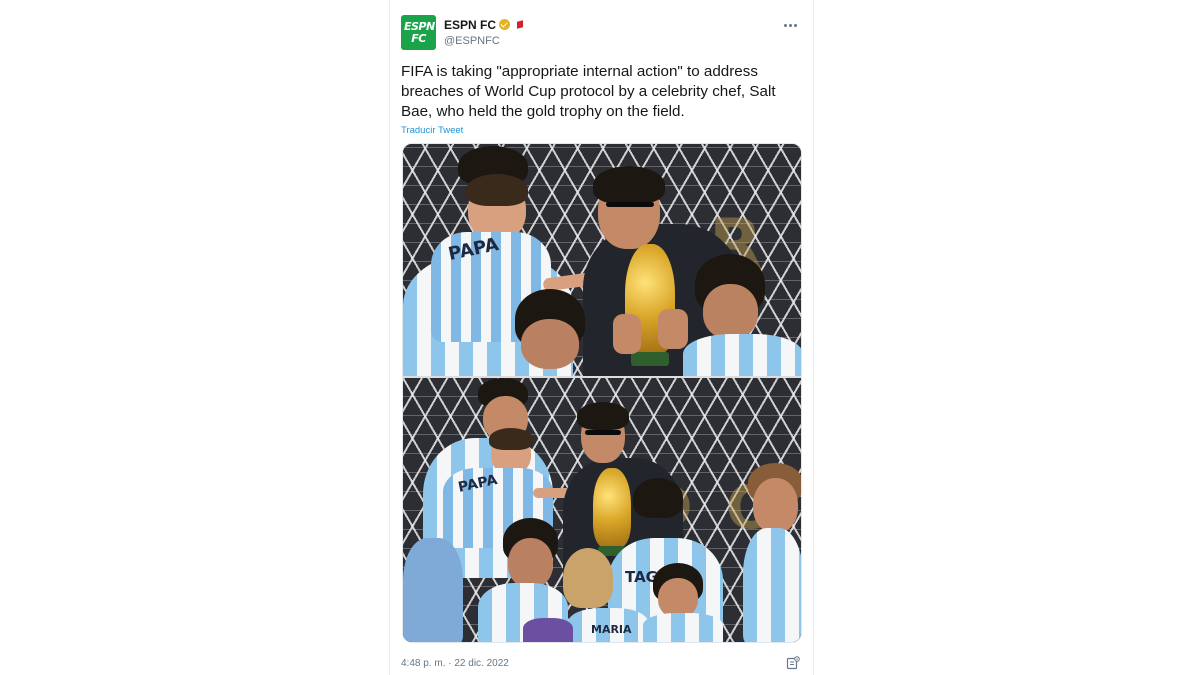 This screenshot has width=1200, height=675. Describe the element at coordinates (678, 598) in the screenshot. I see `boy-head` at that location.